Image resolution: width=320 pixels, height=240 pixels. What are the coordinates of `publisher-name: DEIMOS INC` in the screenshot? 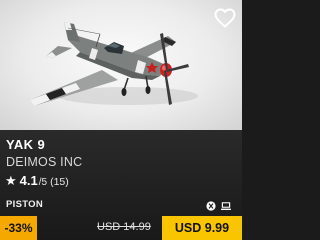 It's located at (44, 162).